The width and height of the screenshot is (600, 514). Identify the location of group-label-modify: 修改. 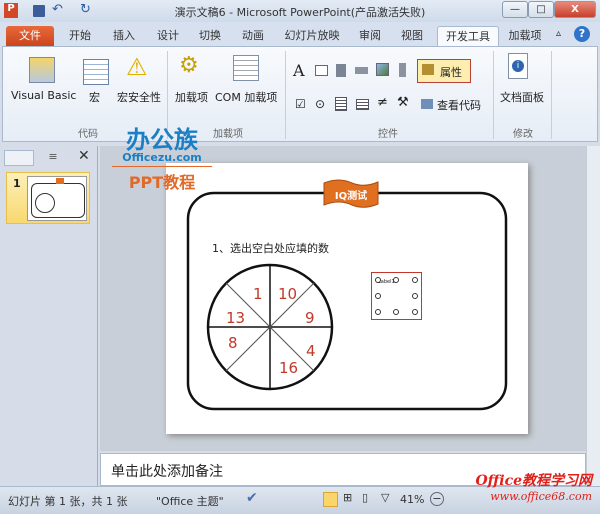
(523, 134).